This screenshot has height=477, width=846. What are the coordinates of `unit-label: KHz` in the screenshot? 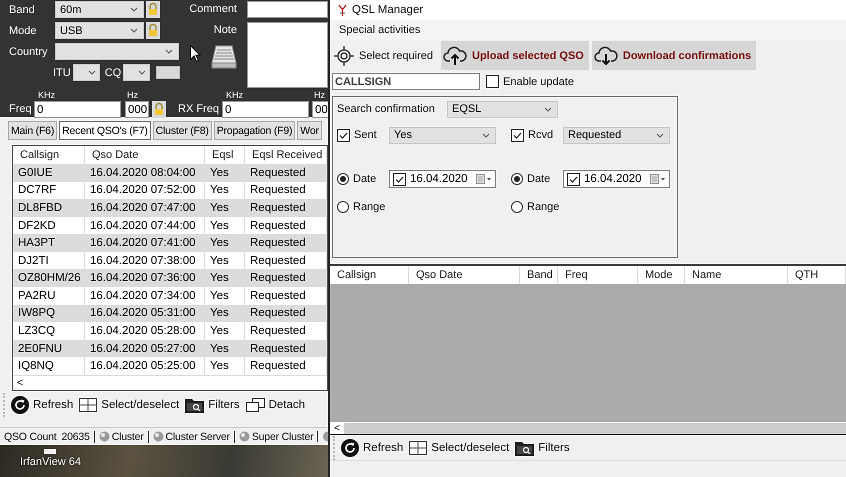 It's located at (46, 95).